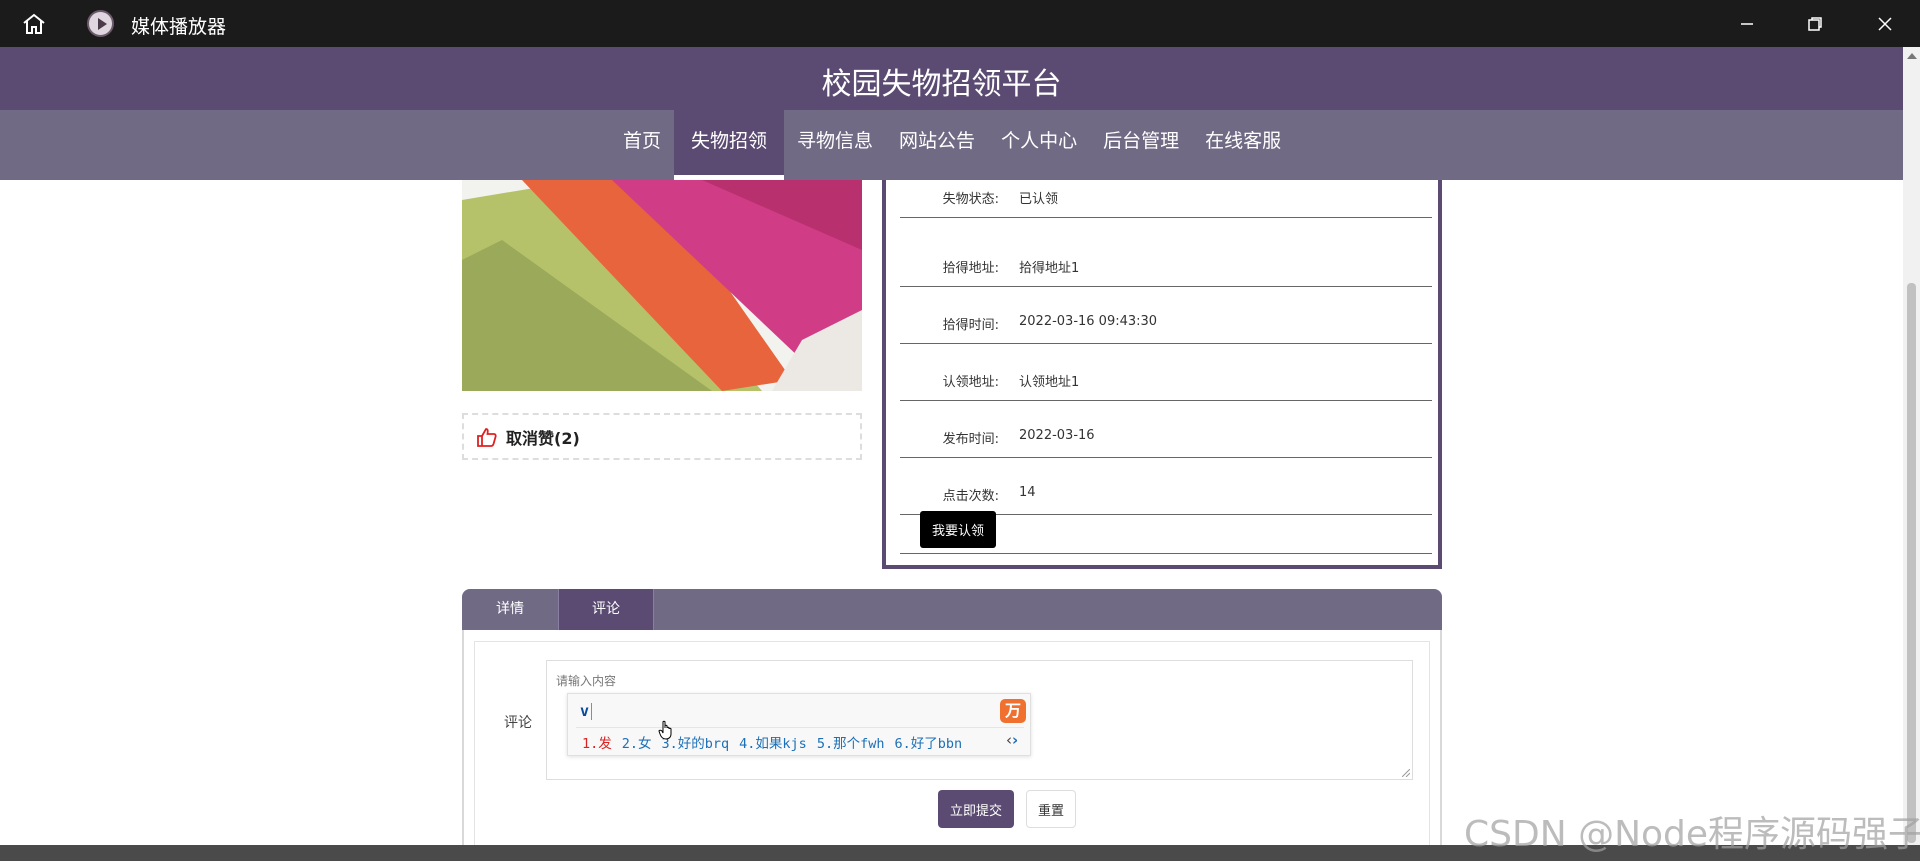 Image resolution: width=1920 pixels, height=861 pixels. I want to click on details-value: 拾得地址1, so click(1049, 268).